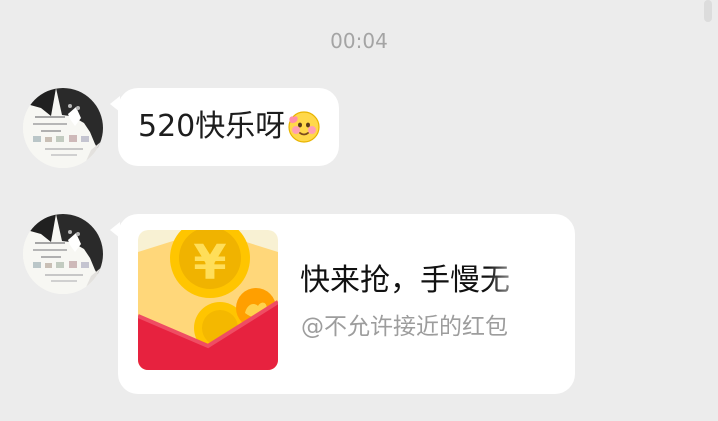  I want to click on red-packet-title: 快来抢，手慢无, so click(405, 280).